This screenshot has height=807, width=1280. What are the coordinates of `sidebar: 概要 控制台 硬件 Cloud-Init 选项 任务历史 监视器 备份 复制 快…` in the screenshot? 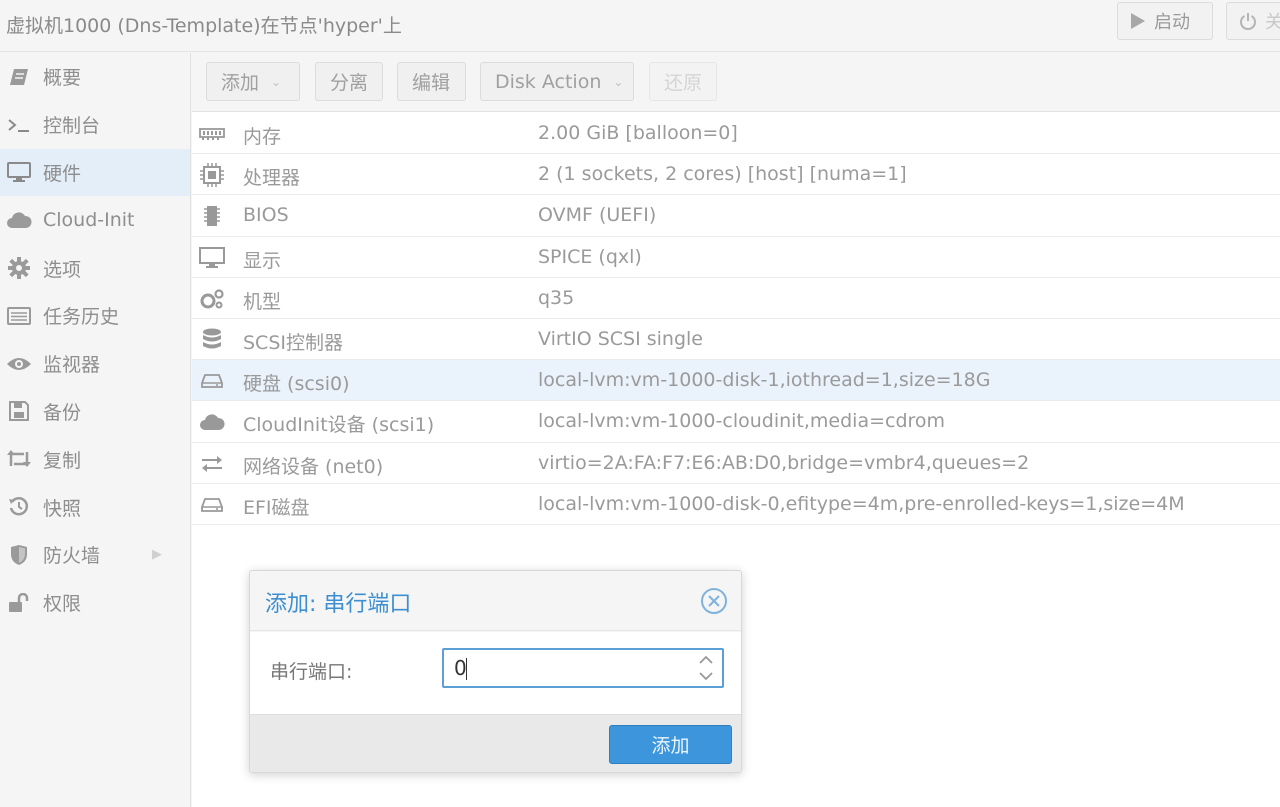 It's located at (95, 430).